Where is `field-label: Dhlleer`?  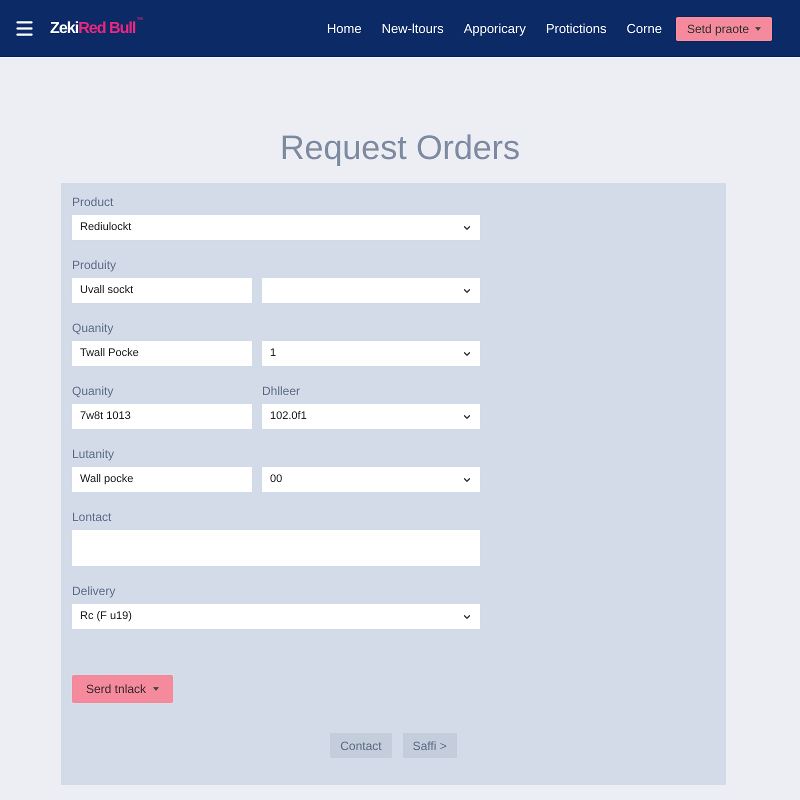 field-label: Dhlleer is located at coordinates (281, 391).